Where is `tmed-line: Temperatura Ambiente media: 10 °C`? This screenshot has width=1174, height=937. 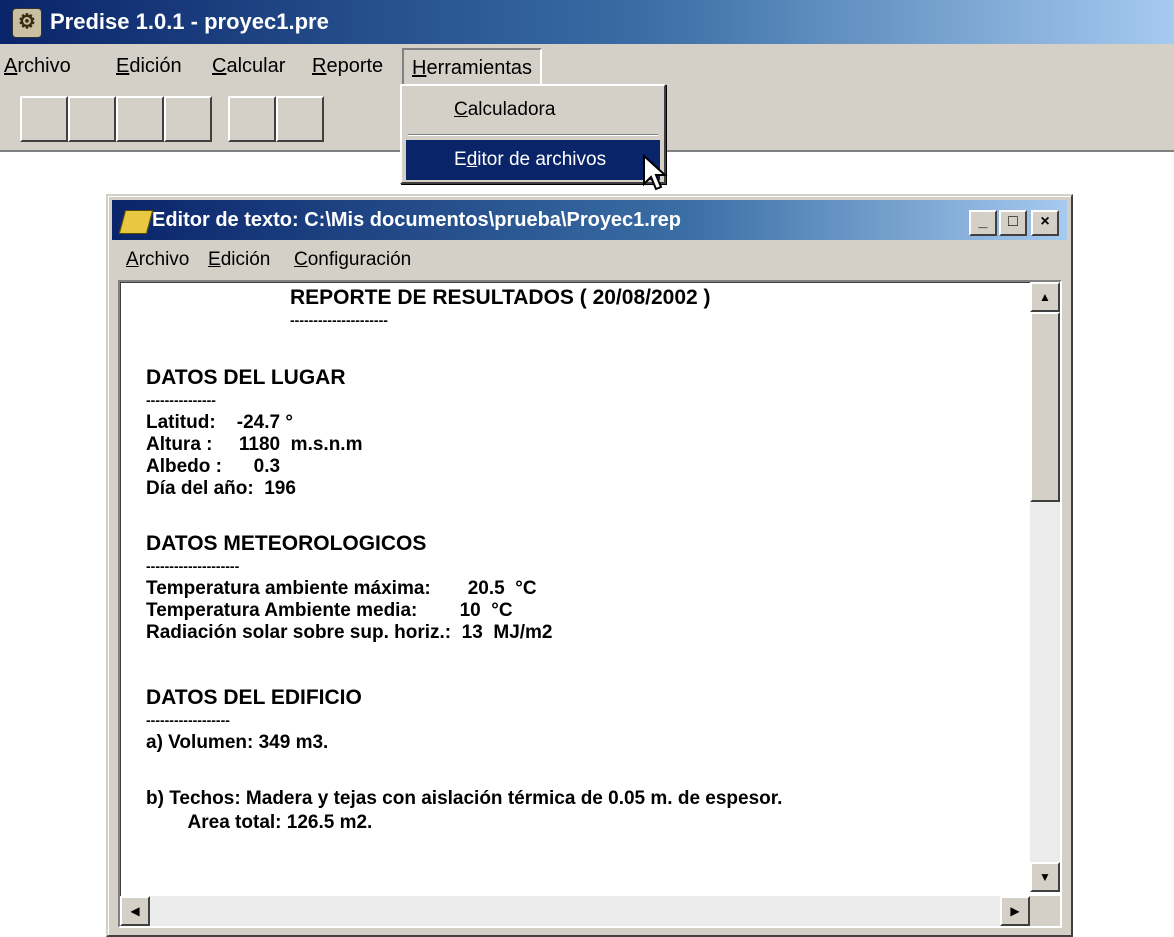
tmed-line: Temperatura Ambiente media: 10 °C is located at coordinates (329, 610).